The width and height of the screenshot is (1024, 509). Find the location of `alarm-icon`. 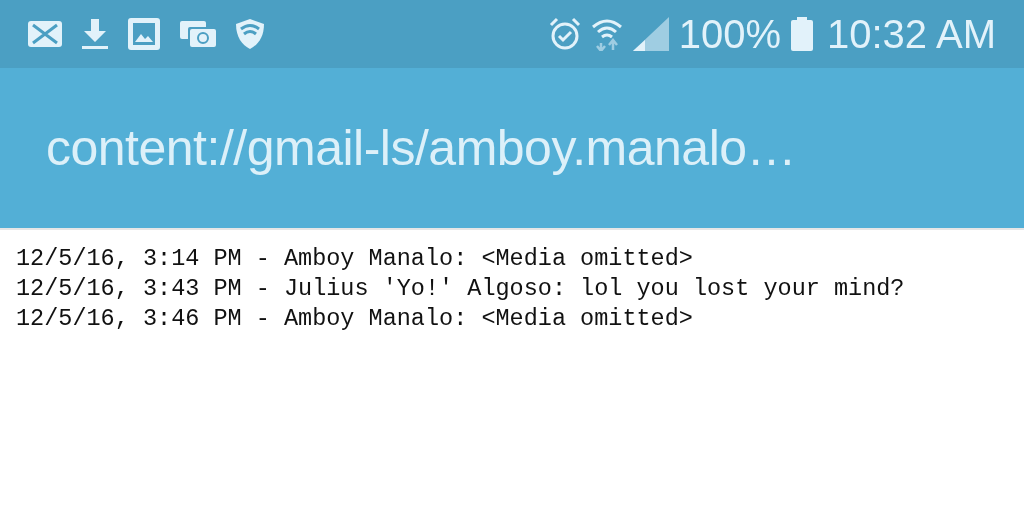

alarm-icon is located at coordinates (564, 34).